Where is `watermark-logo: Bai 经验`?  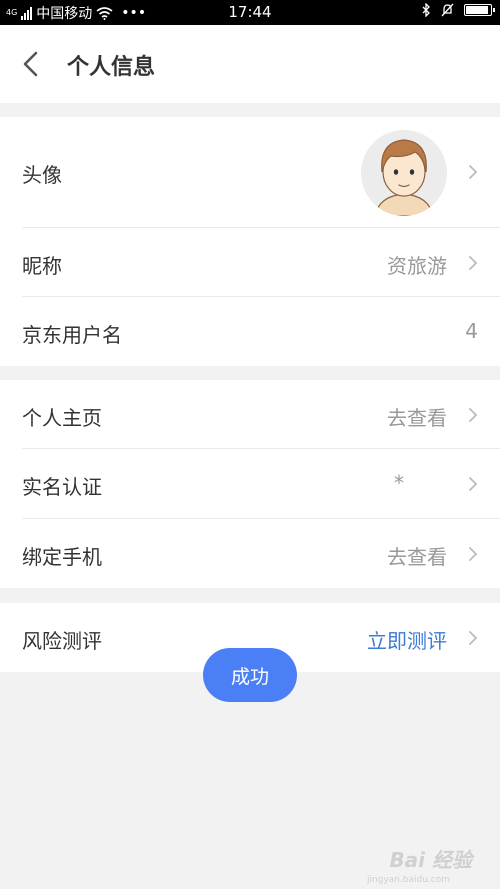
watermark-logo: Bai 经验 is located at coordinates (430, 860).